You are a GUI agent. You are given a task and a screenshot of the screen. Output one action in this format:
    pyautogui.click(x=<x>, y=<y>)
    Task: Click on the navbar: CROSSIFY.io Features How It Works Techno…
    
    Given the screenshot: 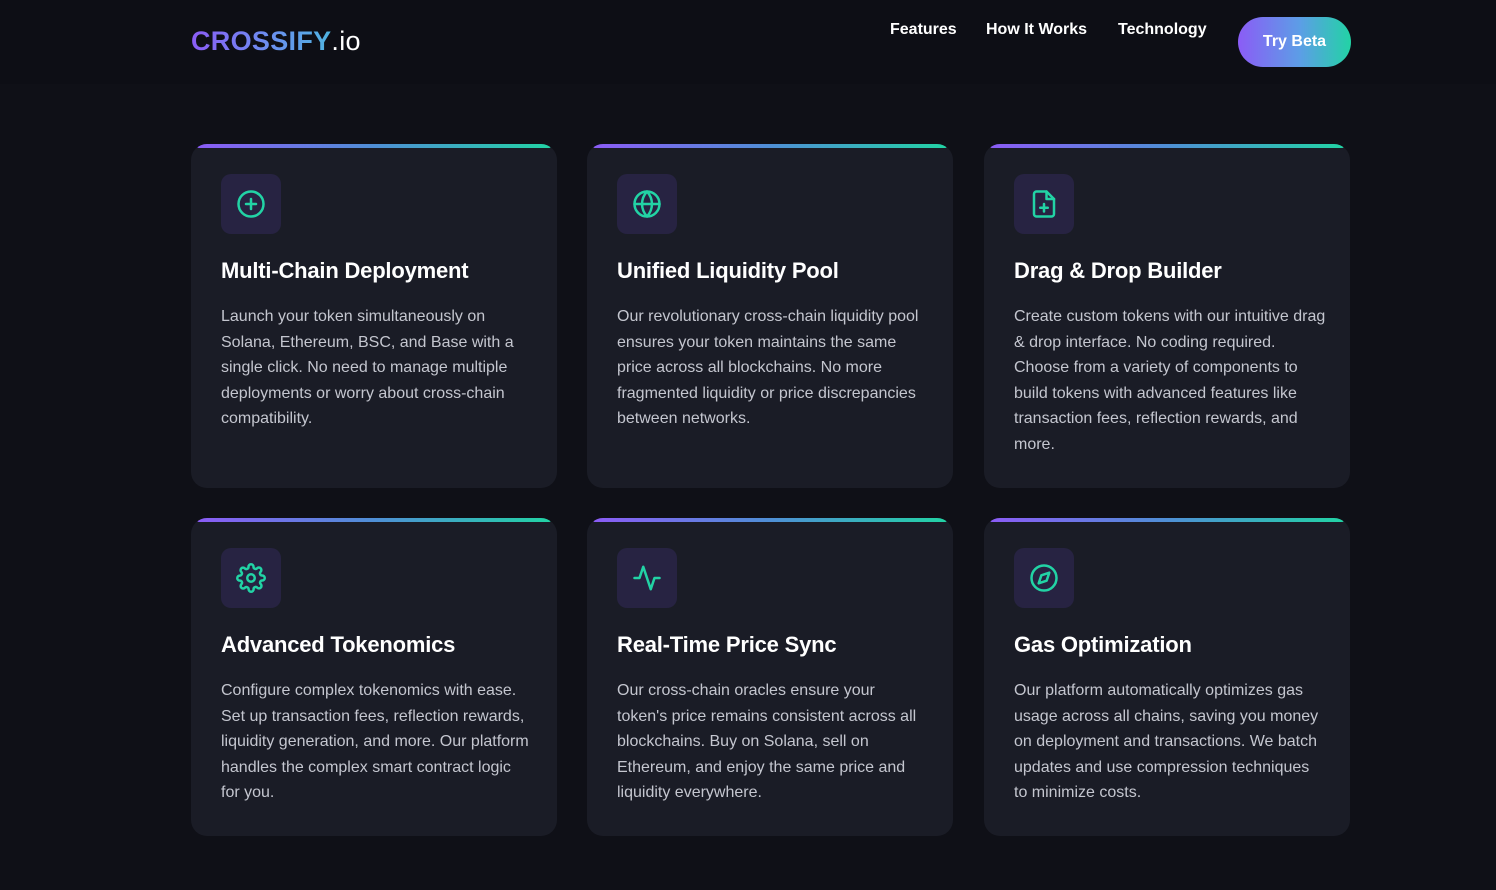 What is the action you would take?
    pyautogui.click(x=748, y=42)
    